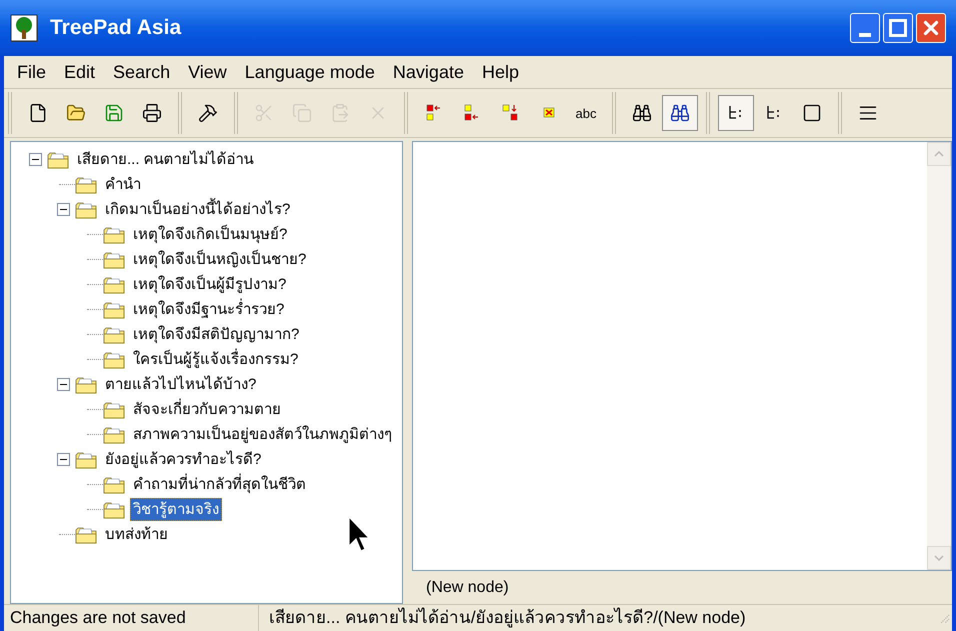 The width and height of the screenshot is (956, 631). What do you see at coordinates (210, 234) in the screenshot?
I see `tree-node: เหตุใดจึงเกิดเป็นมนุษย์?` at bounding box center [210, 234].